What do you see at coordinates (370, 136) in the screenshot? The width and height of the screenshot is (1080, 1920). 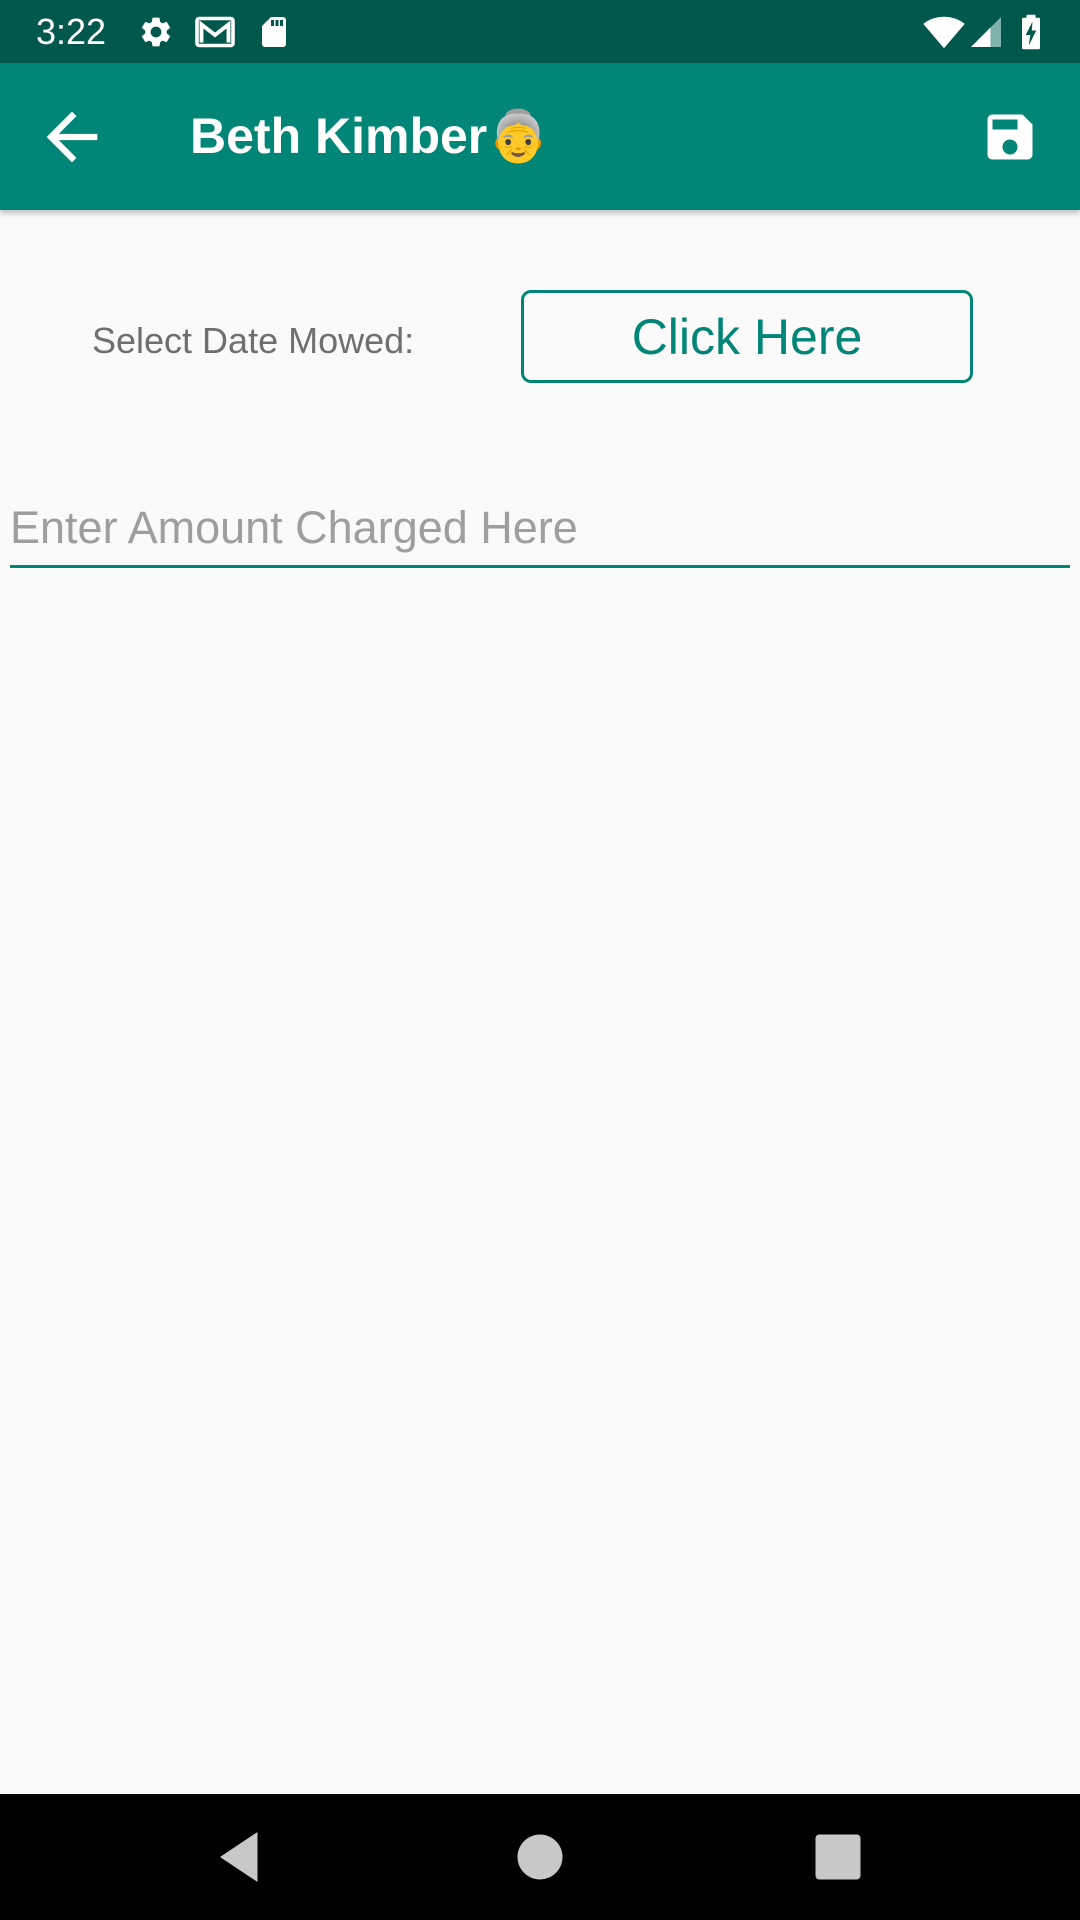 I see `page-title: Beth Kimber👵` at bounding box center [370, 136].